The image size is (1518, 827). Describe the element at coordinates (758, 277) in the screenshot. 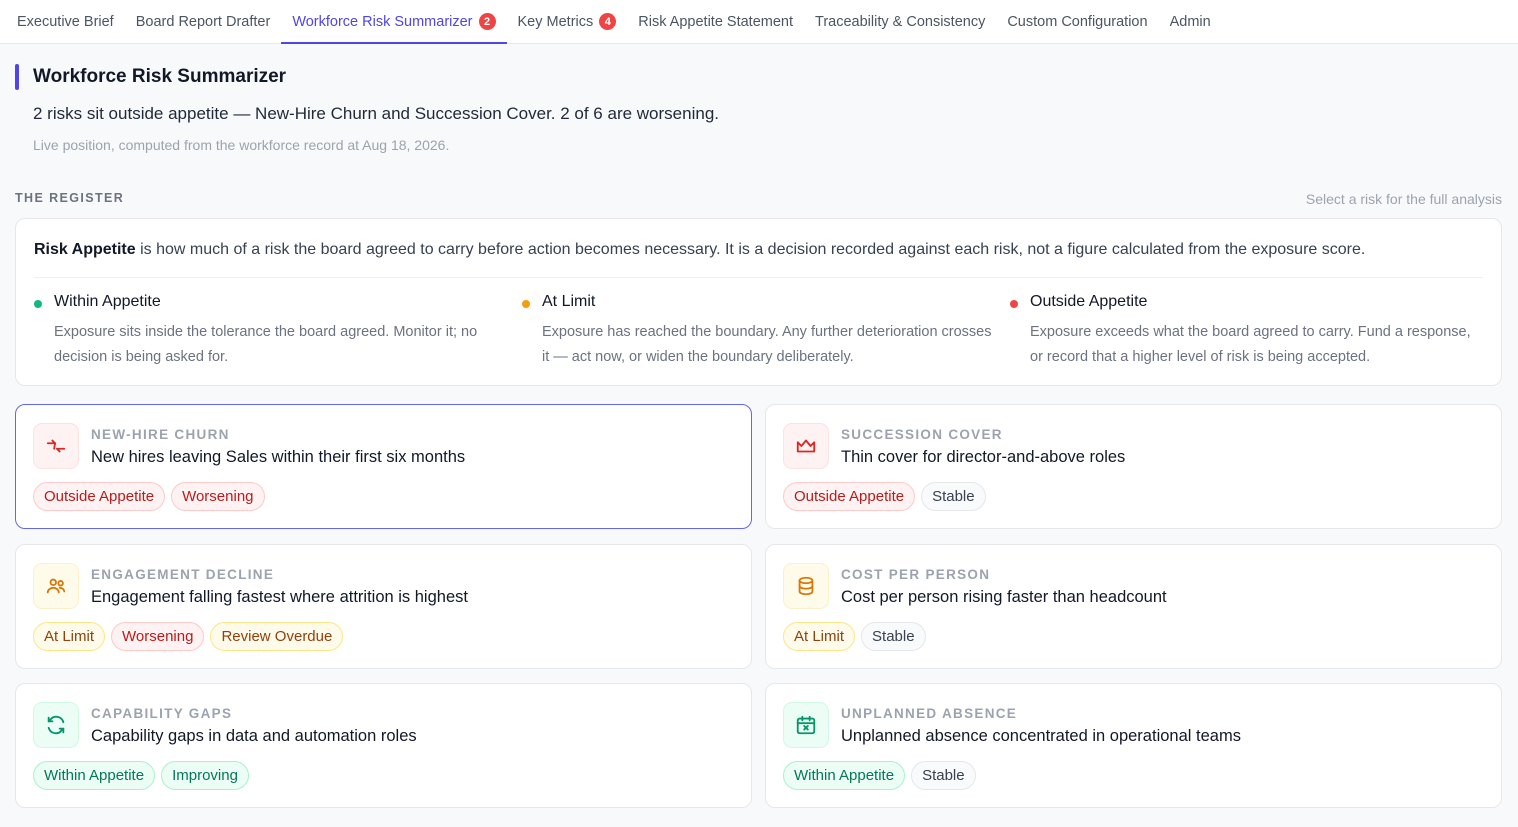

I see `divider` at that location.